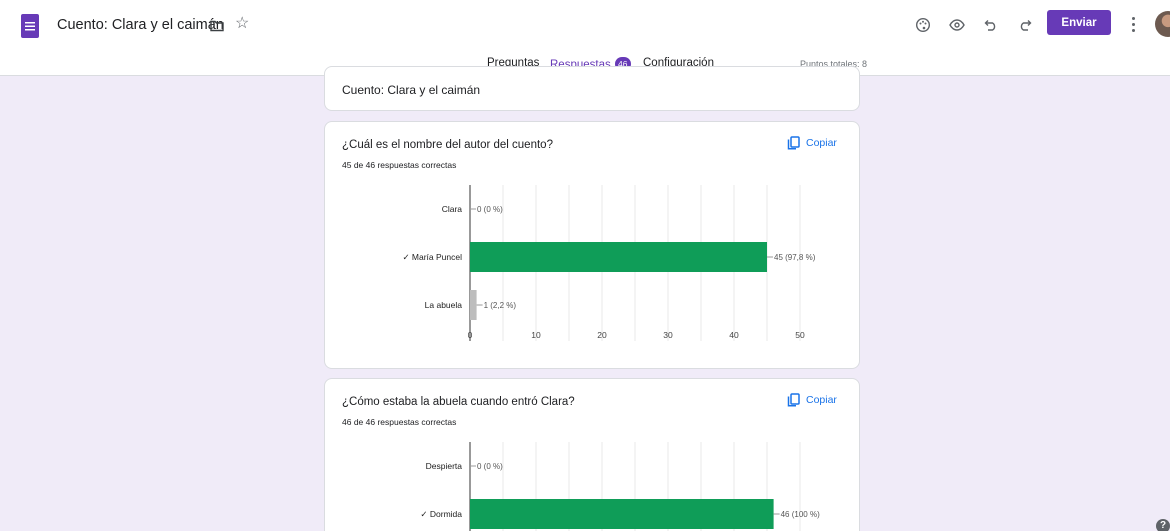  I want to click on x-tick-label: 20, so click(602, 335).